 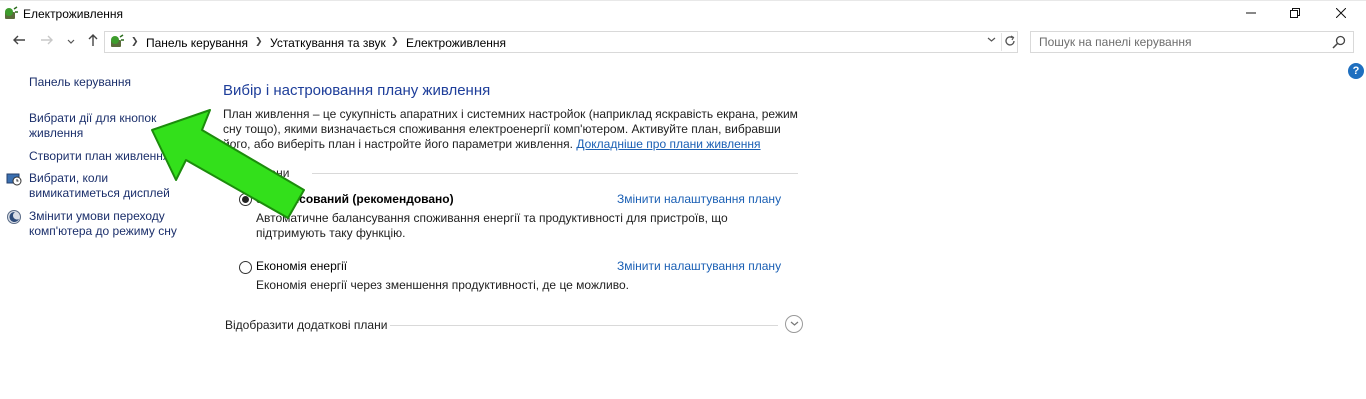 I want to click on close-button, so click(x=1341, y=13).